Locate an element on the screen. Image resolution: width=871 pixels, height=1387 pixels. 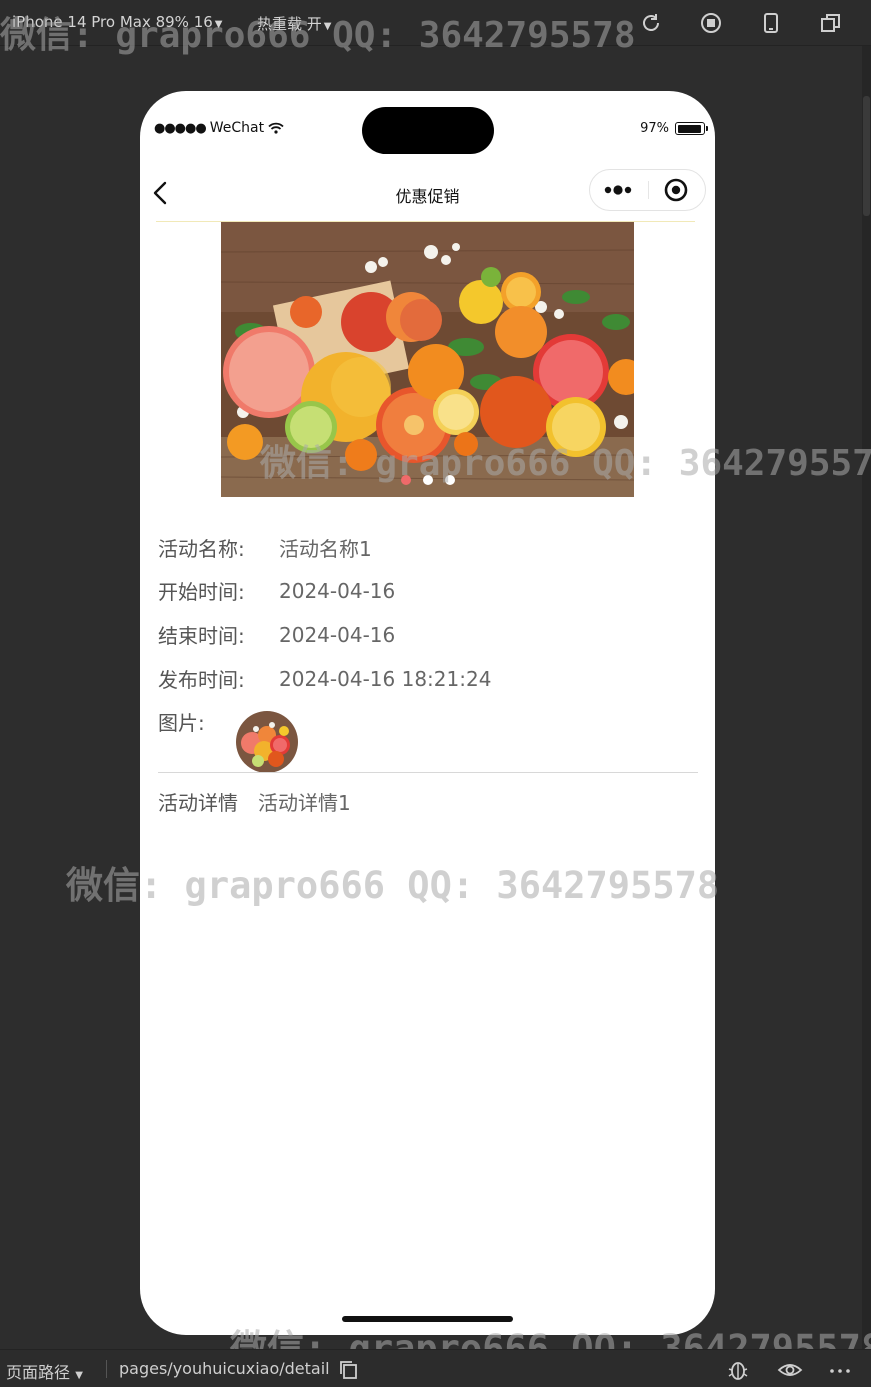
phone-icon is located at coordinates (771, 23).